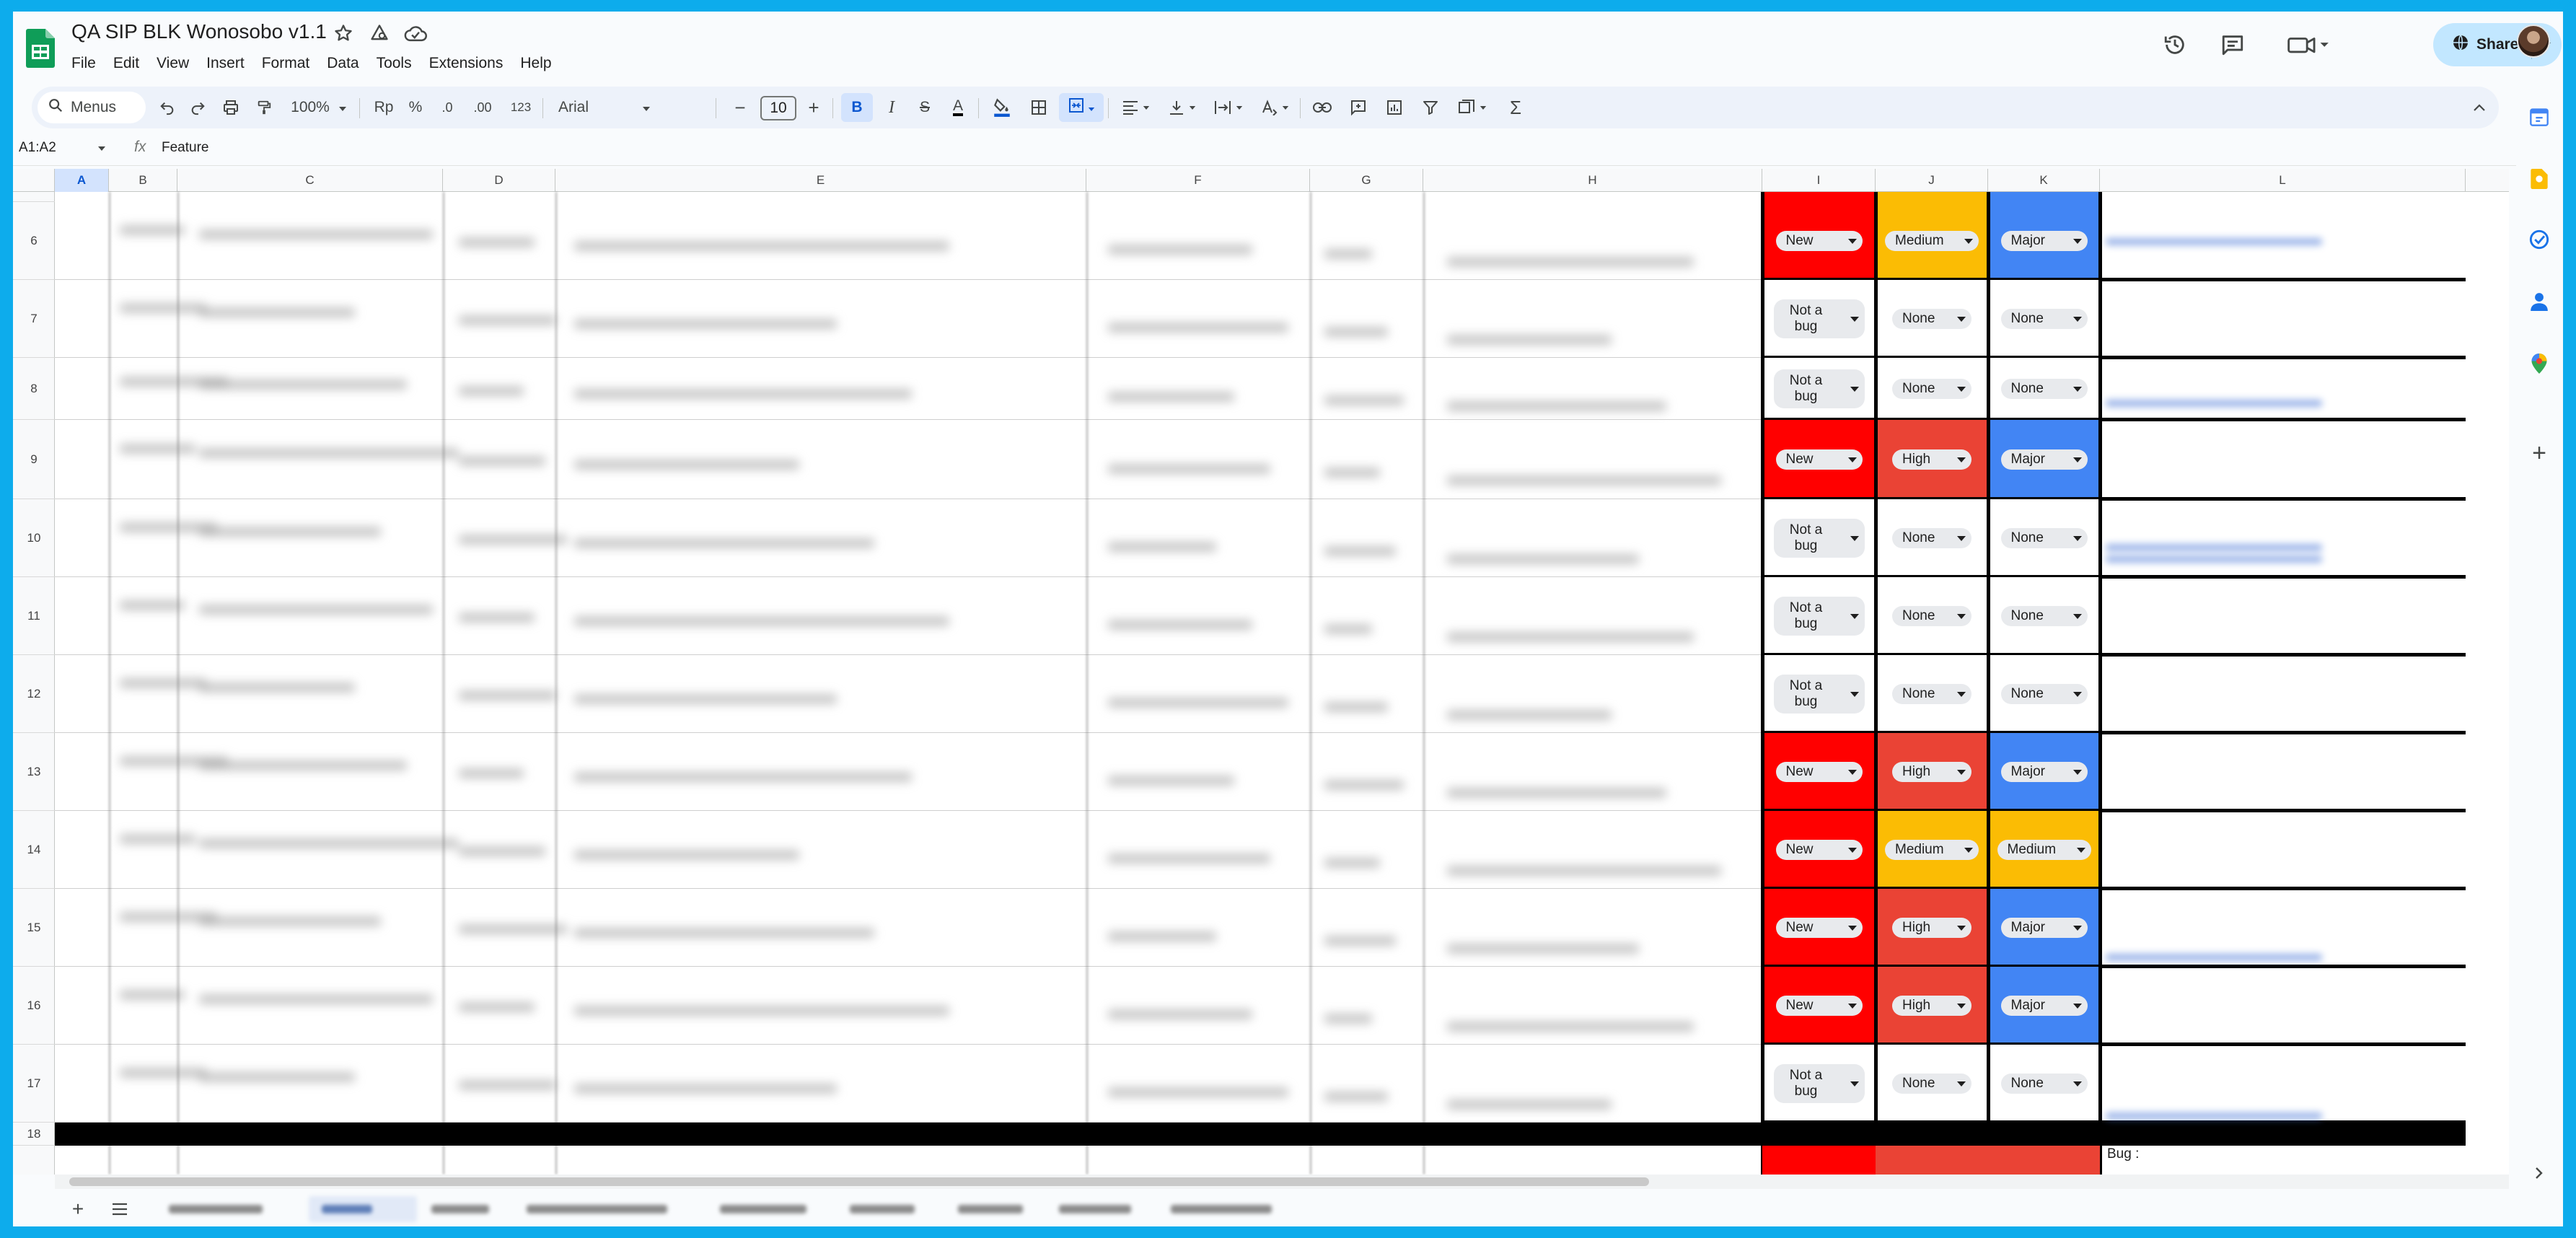 The height and width of the screenshot is (1238, 2576). I want to click on meet-camera-icon, so click(2309, 45).